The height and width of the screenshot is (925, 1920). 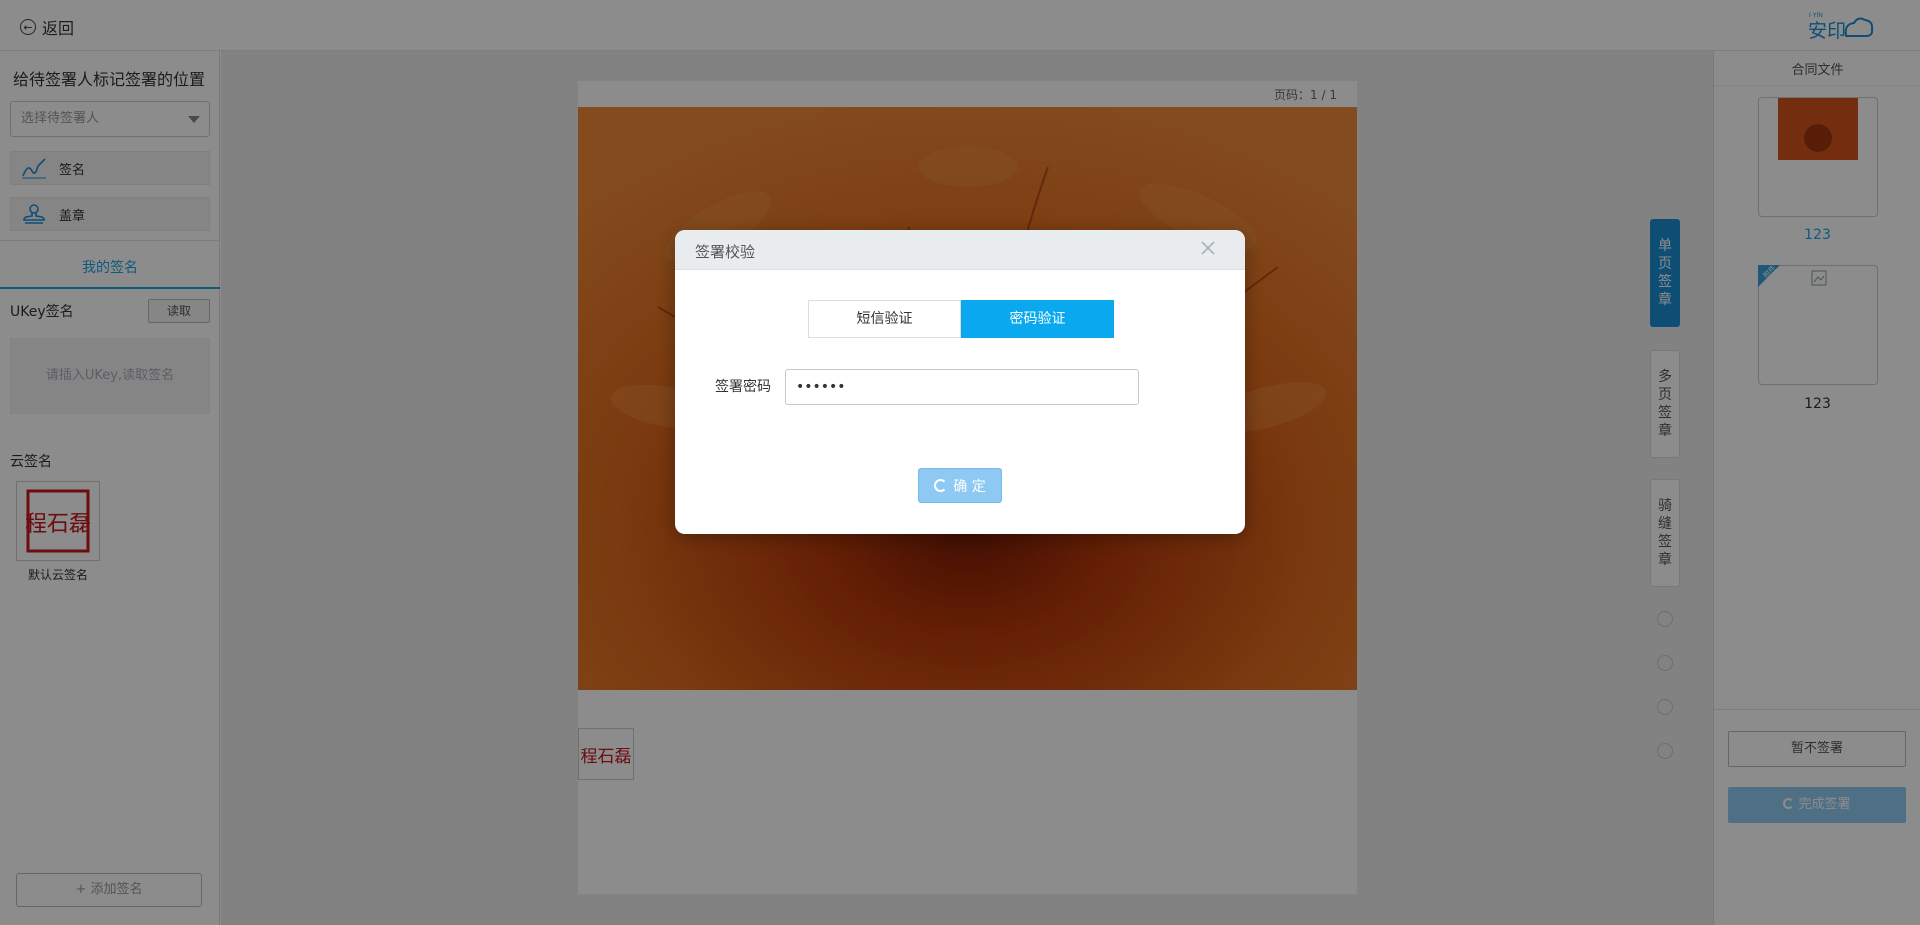 I want to click on confirm-label: 确 定, so click(x=969, y=486).